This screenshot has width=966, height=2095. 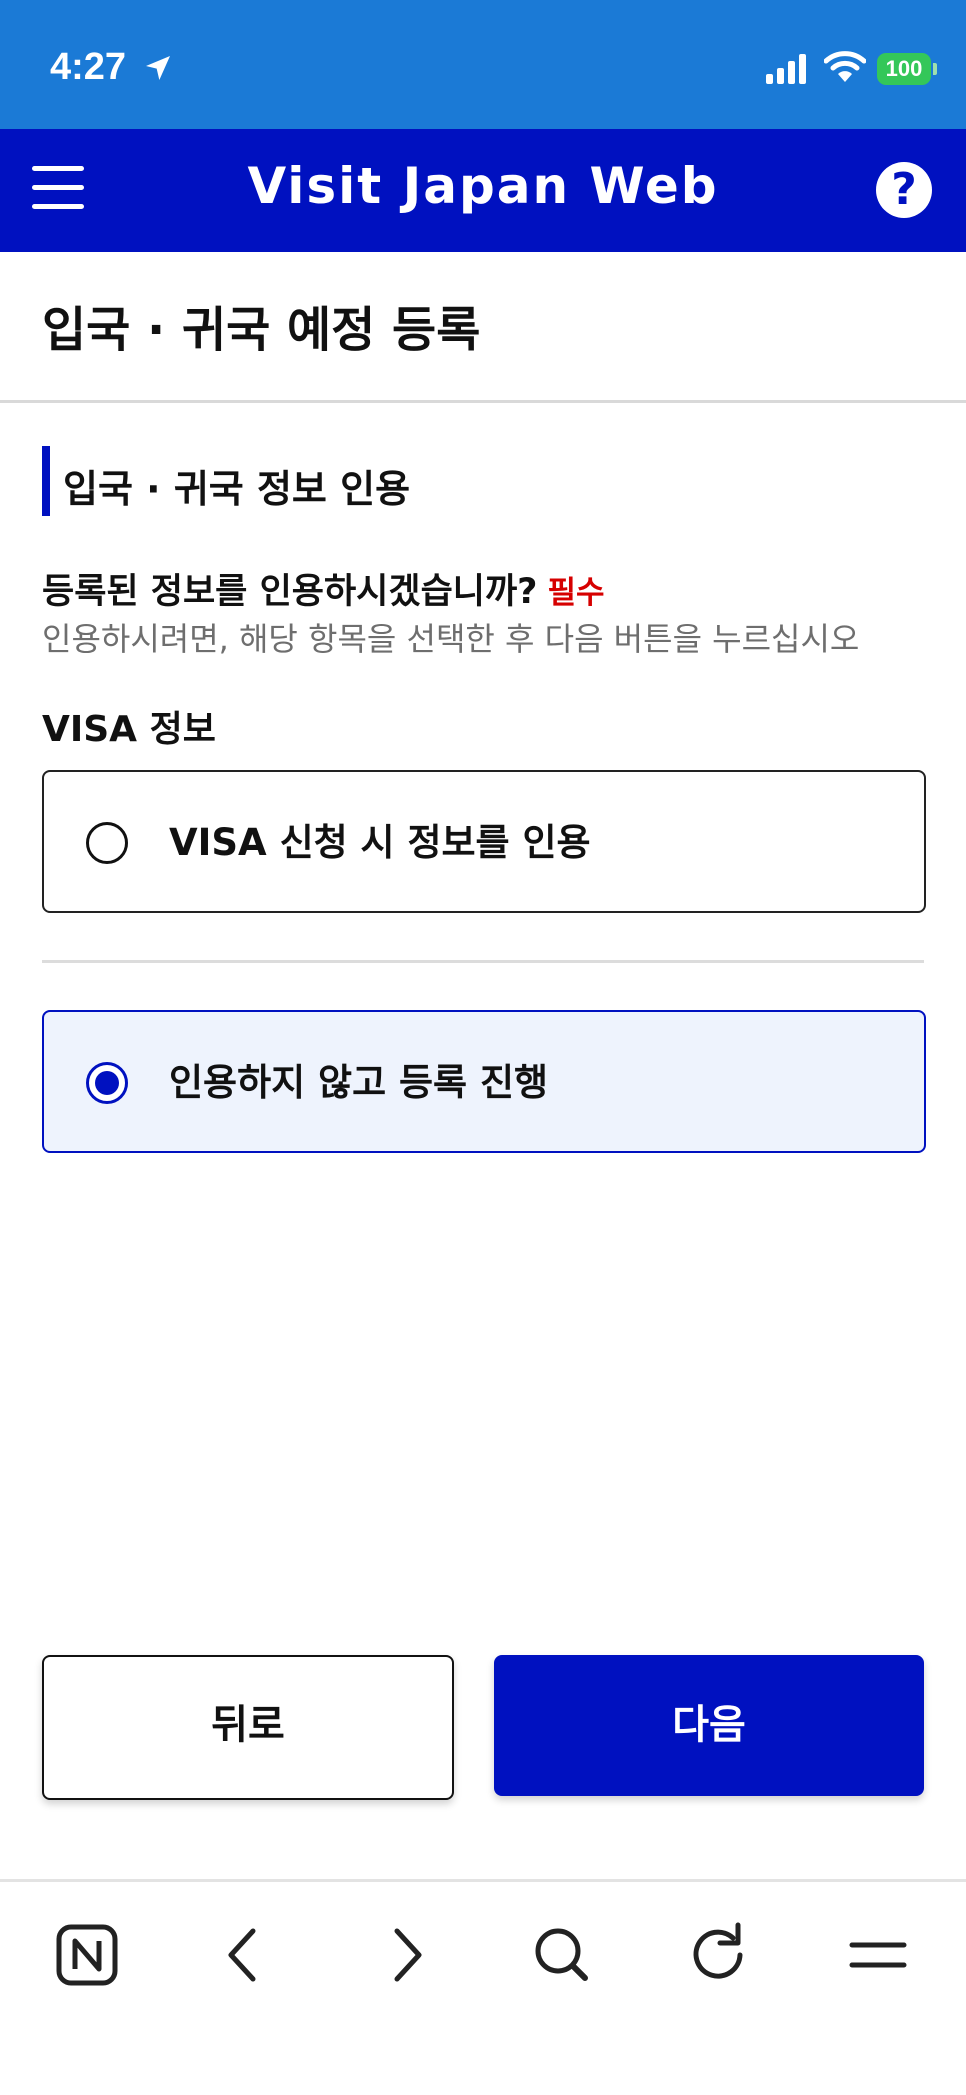 What do you see at coordinates (786, 69) in the screenshot?
I see `cellular-signal-icon` at bounding box center [786, 69].